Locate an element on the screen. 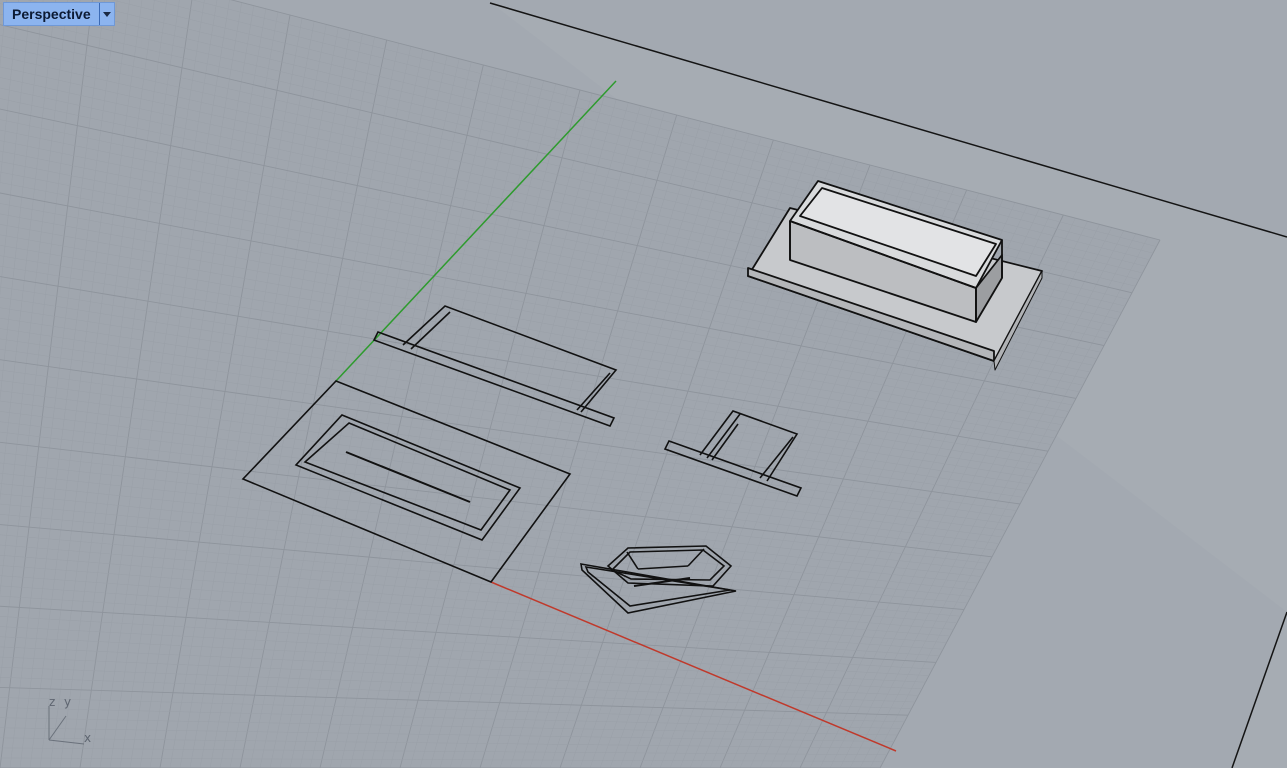 The image size is (1287, 768). z-axis-label: z is located at coordinates (52, 702).